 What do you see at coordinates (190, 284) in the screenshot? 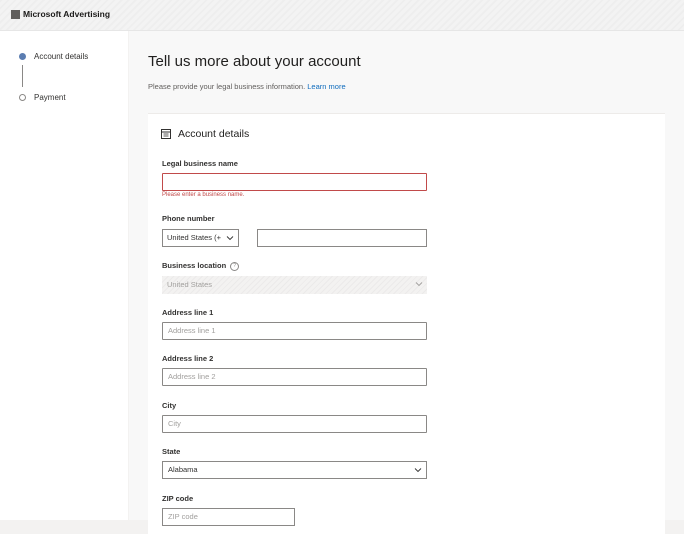
I see `business-location-value: United States` at bounding box center [190, 284].